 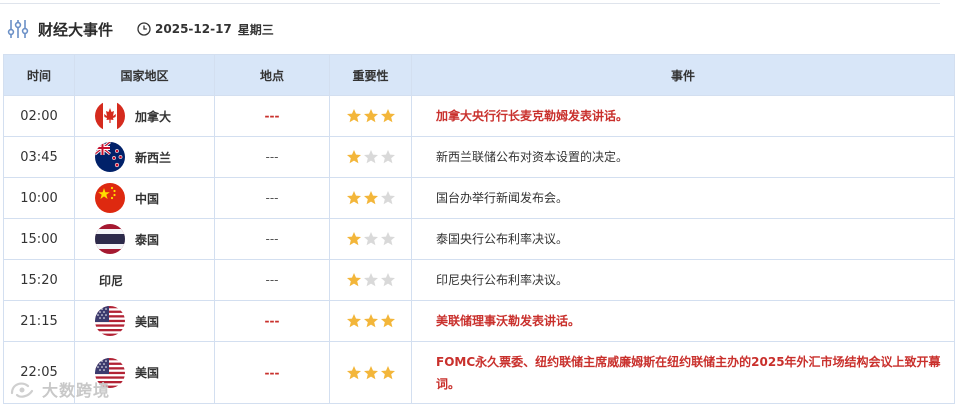 I want to click on table-row: 03:45 新西兰 --- 新西兰联储公布对资本设置的决定。, so click(x=479, y=157).